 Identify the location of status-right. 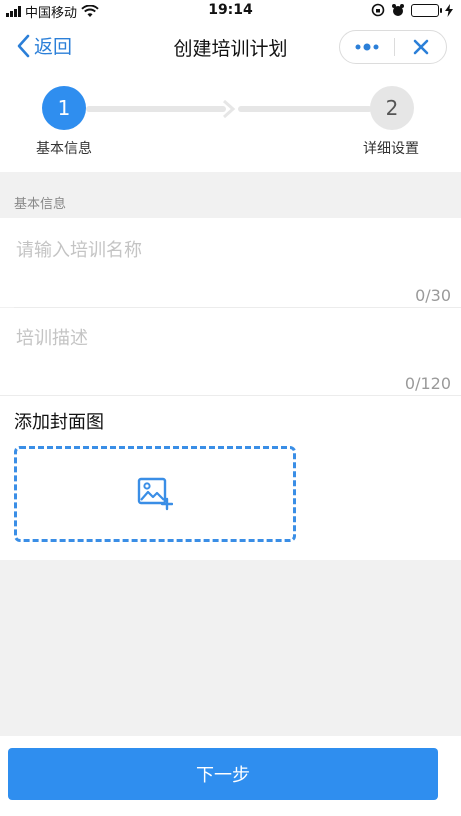
(412, 10).